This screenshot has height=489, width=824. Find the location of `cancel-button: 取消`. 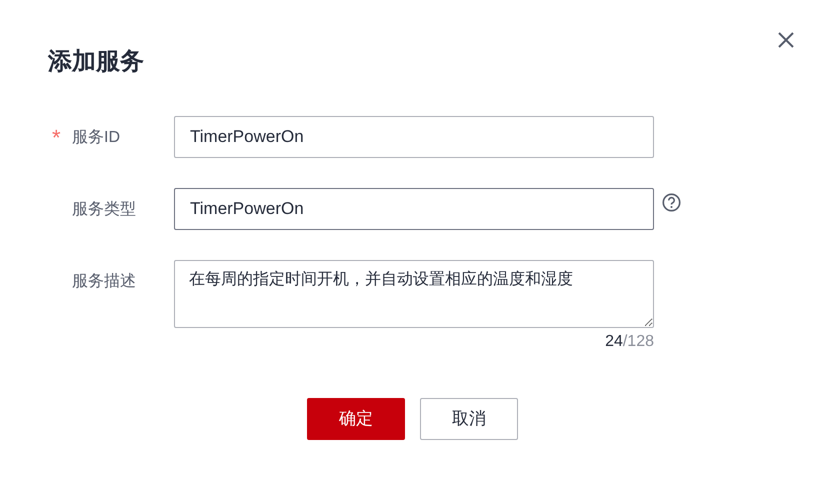

cancel-button: 取消 is located at coordinates (469, 419).